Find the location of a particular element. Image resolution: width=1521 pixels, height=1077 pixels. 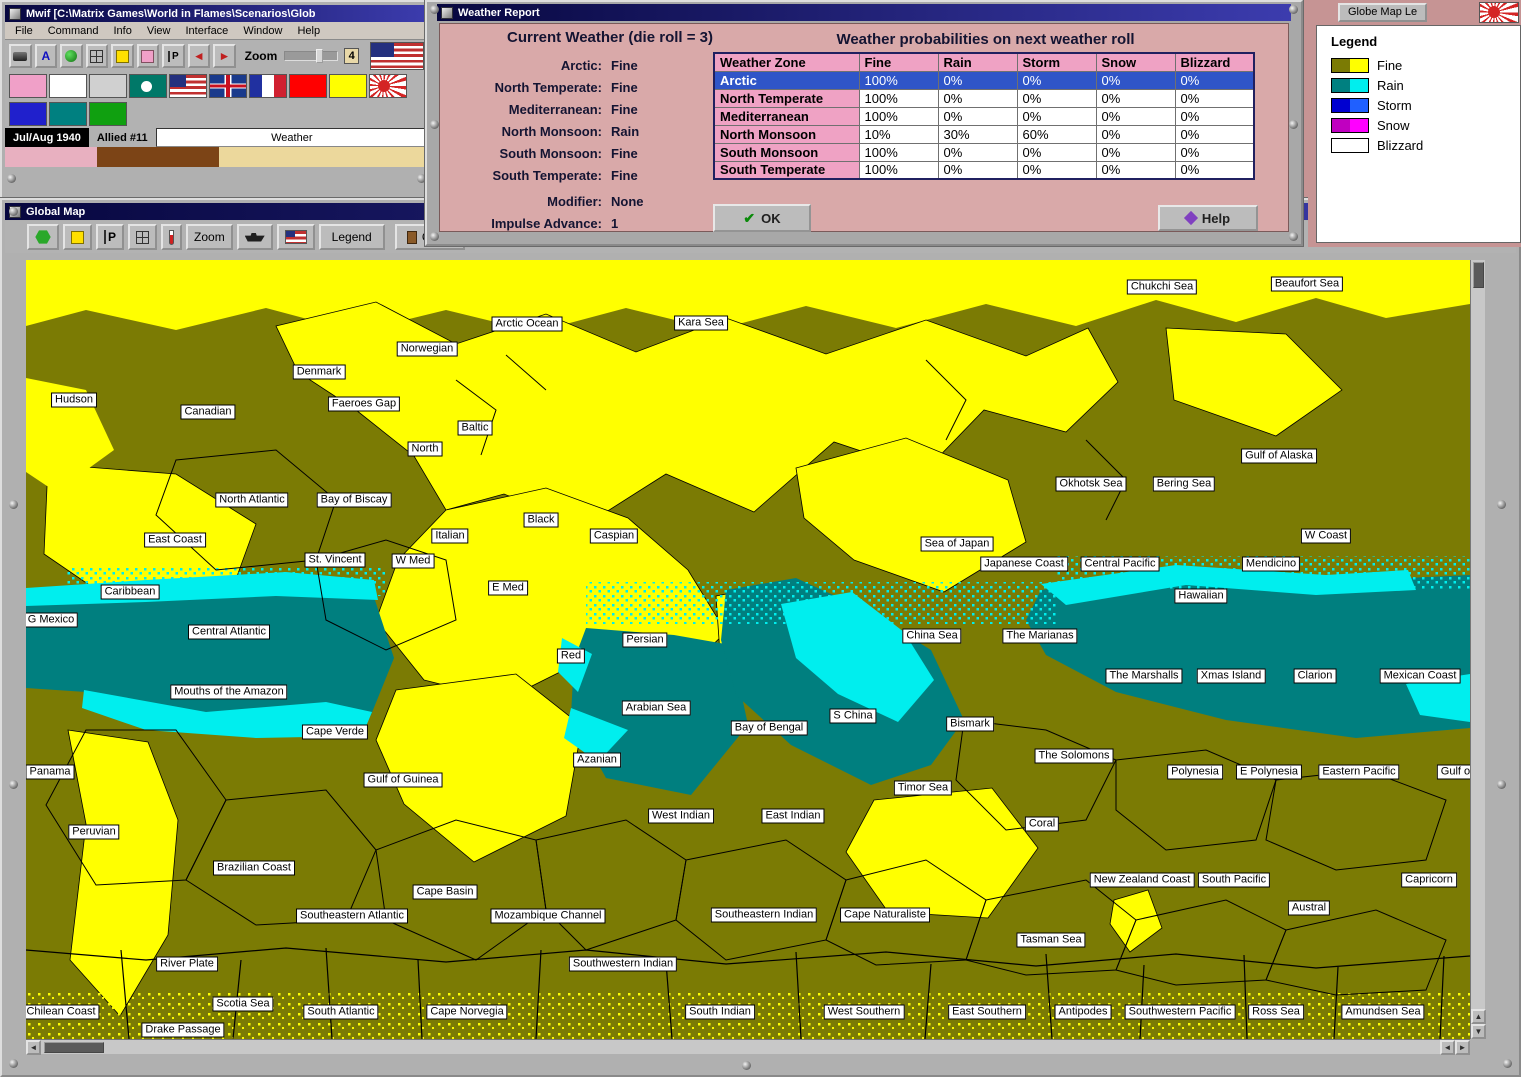

map-horizontal-scrollbar: ◄ ◄ ► is located at coordinates (748, 1047).